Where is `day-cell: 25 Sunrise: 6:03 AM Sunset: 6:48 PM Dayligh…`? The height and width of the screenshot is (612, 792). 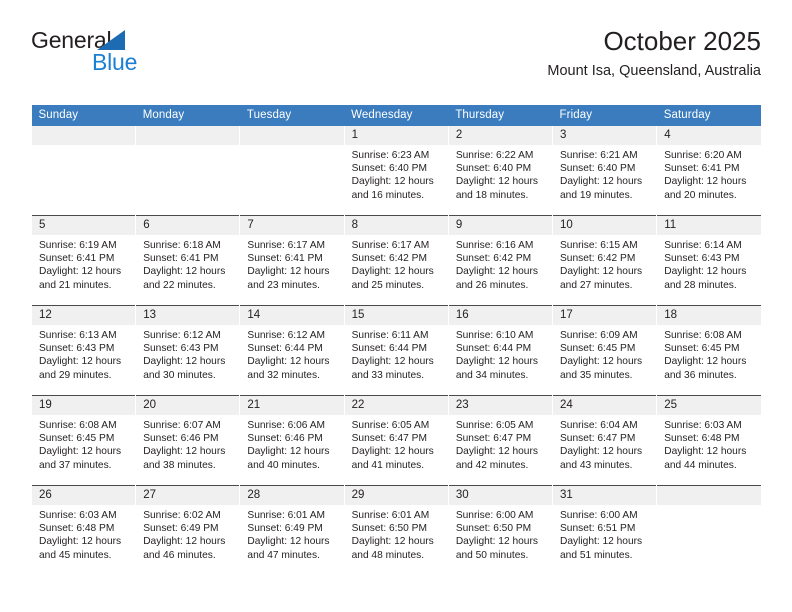
day-cell: 25 Sunrise: 6:03 AM Sunset: 6:48 PM Dayligh… is located at coordinates (708, 440).